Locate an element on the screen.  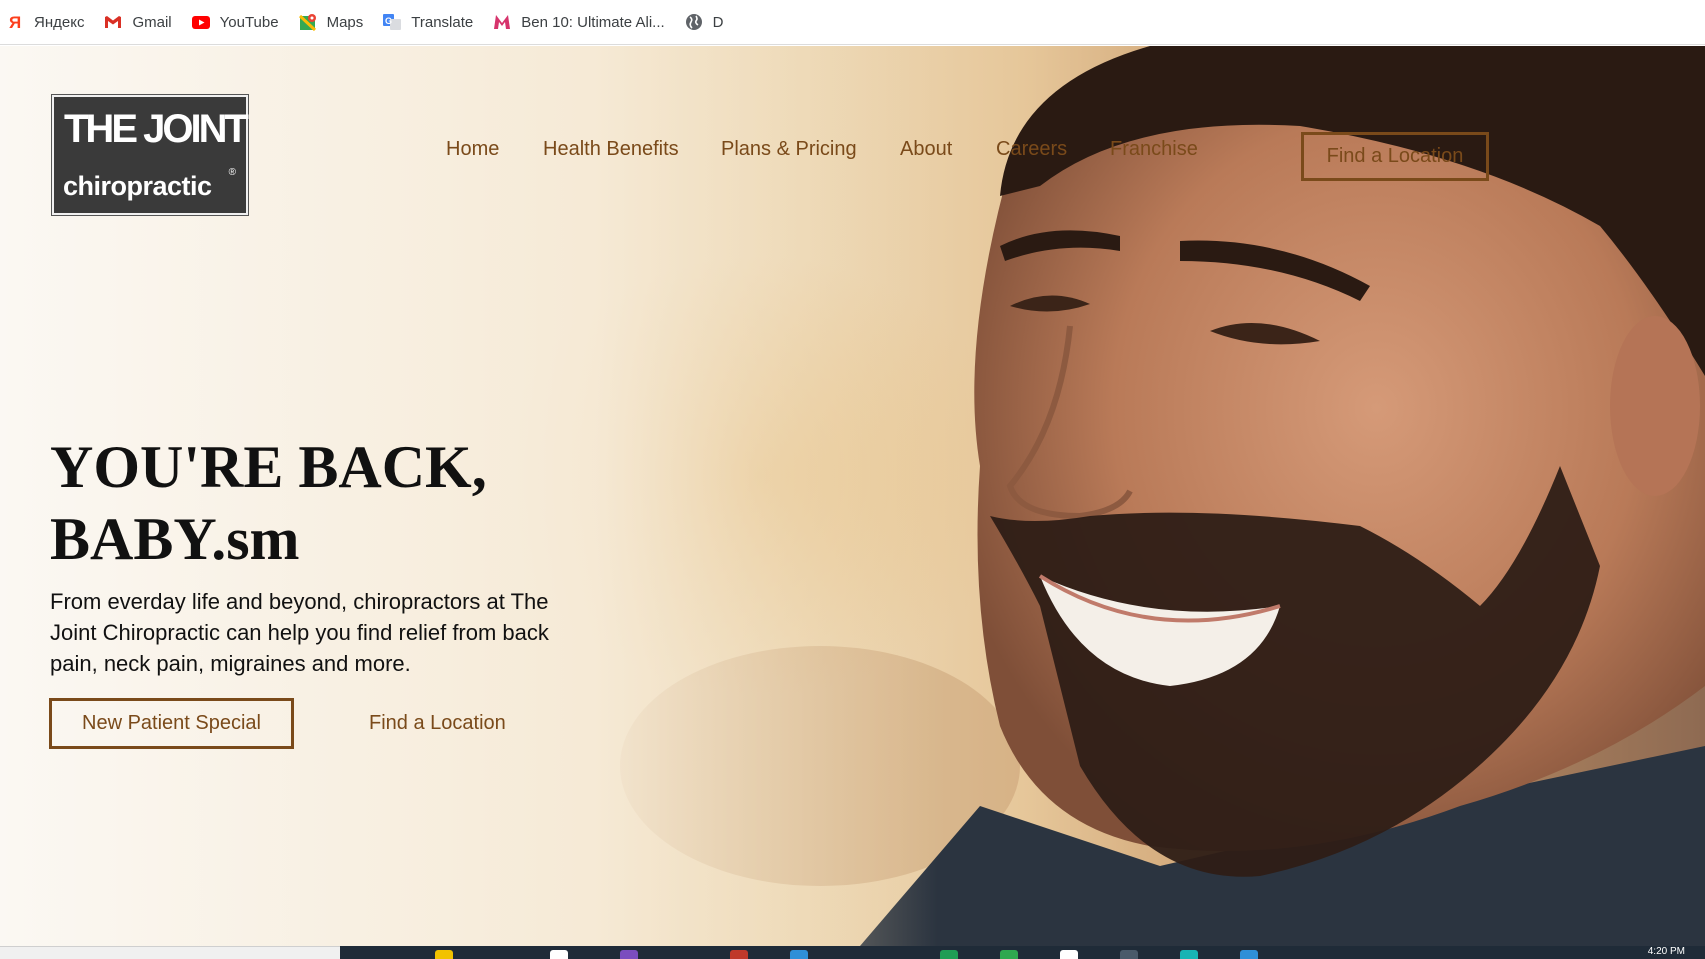
bookmark-yandex: Я Яндекс is located at coordinates (50, 22).